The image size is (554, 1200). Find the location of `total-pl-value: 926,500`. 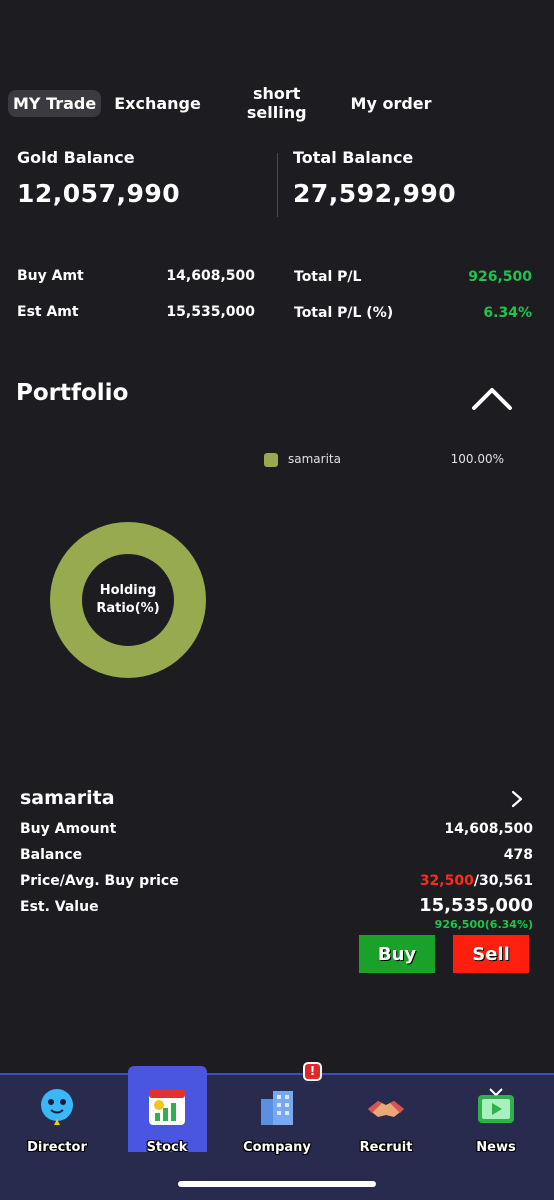

total-pl-value: 926,500 is located at coordinates (500, 277).